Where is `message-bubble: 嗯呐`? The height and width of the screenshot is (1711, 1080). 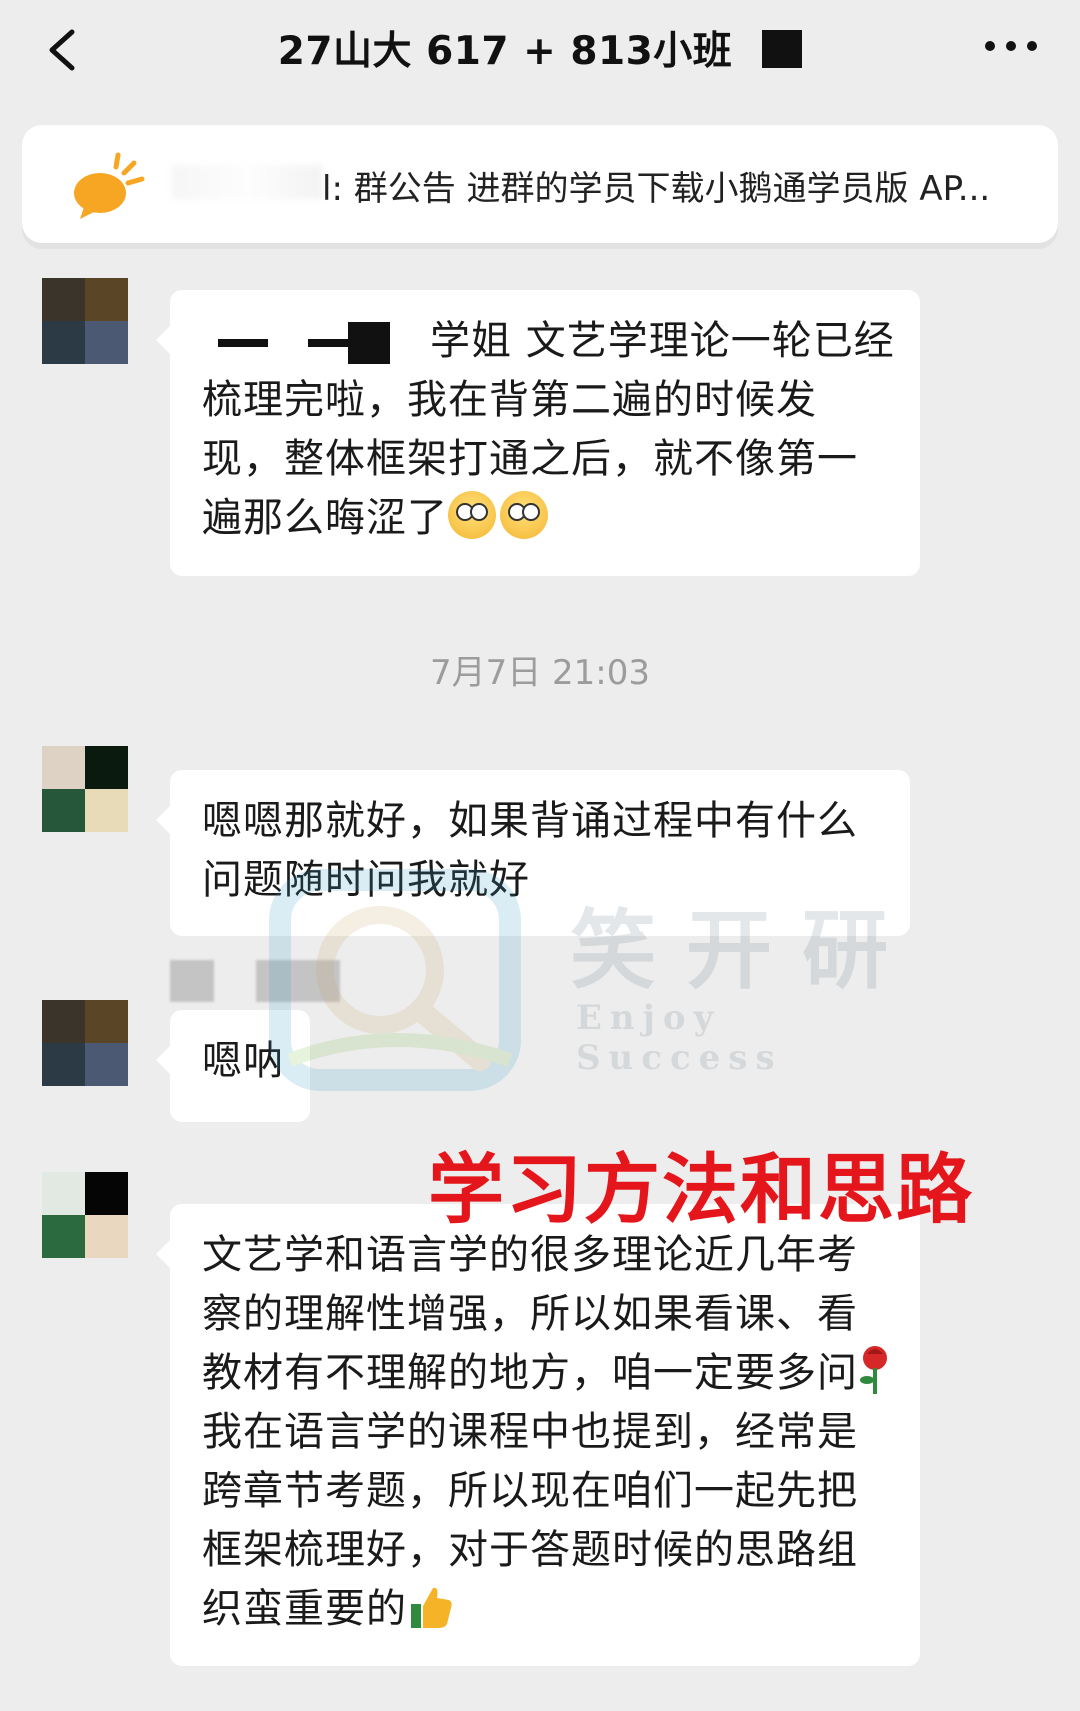
message-bubble: 嗯呐 is located at coordinates (233, 1066).